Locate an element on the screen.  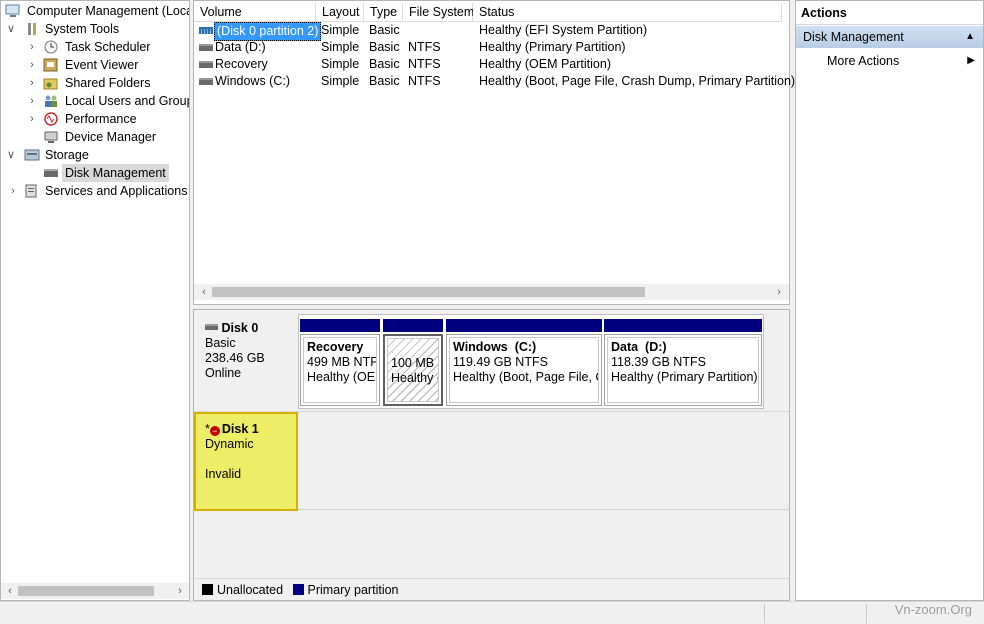
column-header-file-system: File System is located at coordinates (438, 12).